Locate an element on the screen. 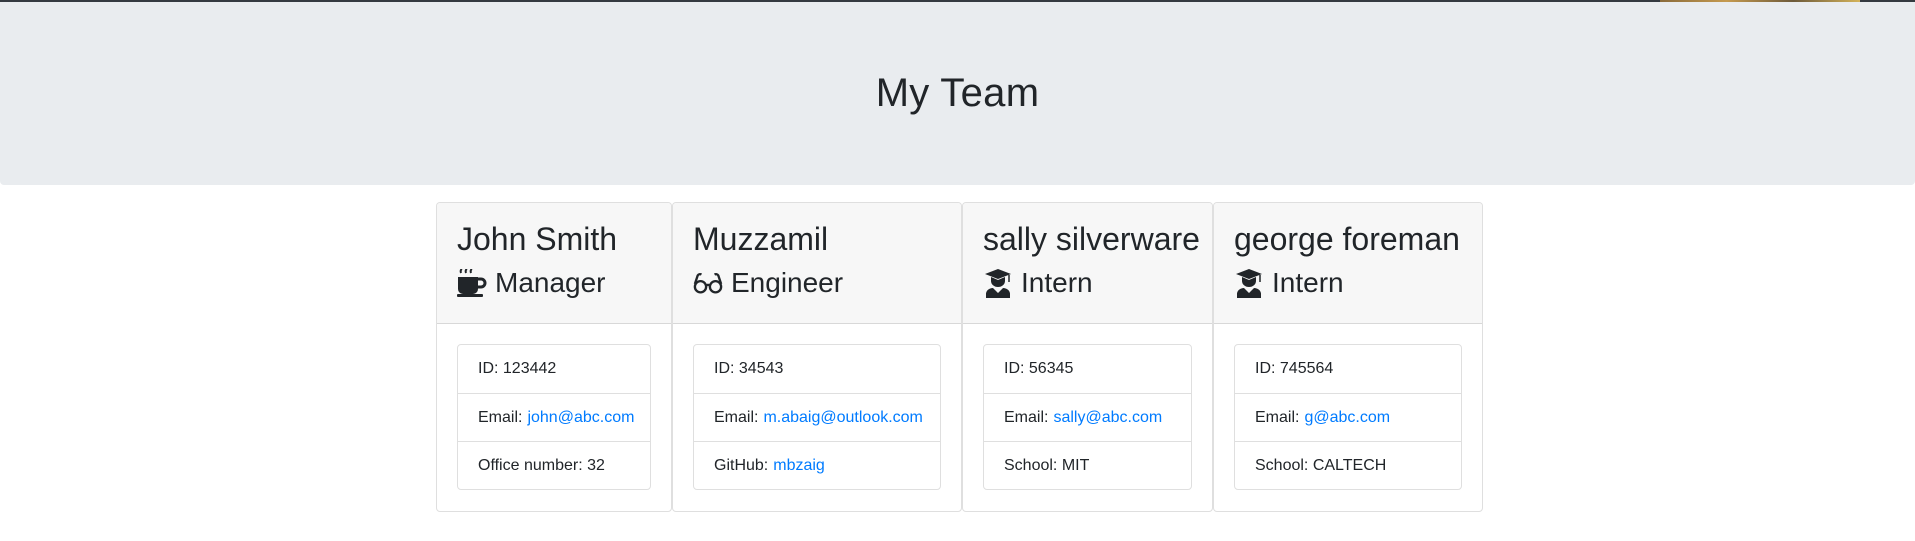 The height and width of the screenshot is (541, 1915). employee-role: Manager is located at coordinates (554, 283).